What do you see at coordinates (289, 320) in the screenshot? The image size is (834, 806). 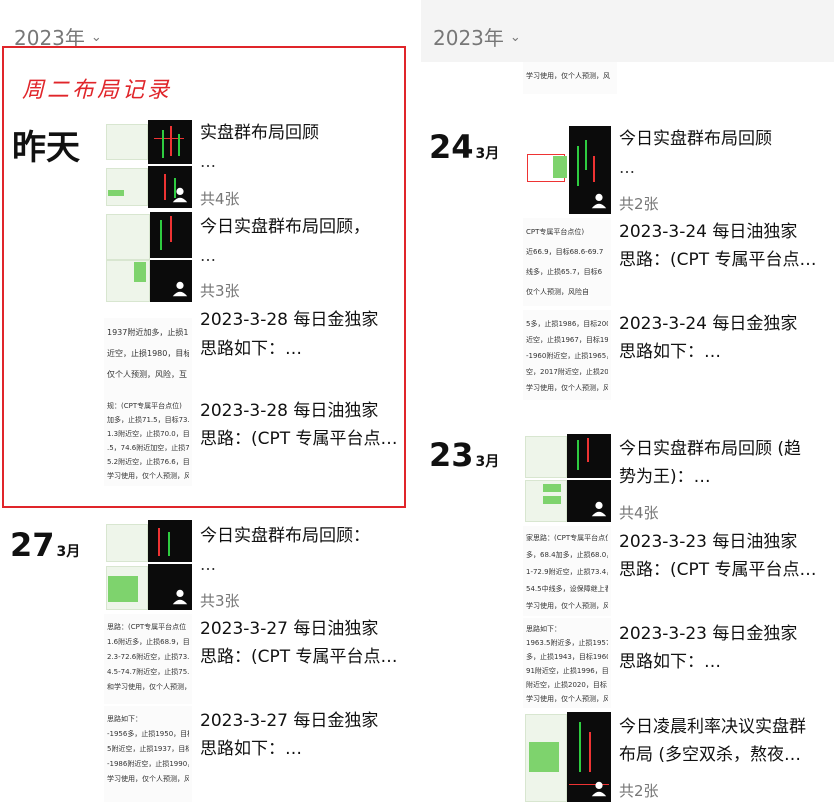 I see `post-title-line1: 2023-3-28 每日金独家` at bounding box center [289, 320].